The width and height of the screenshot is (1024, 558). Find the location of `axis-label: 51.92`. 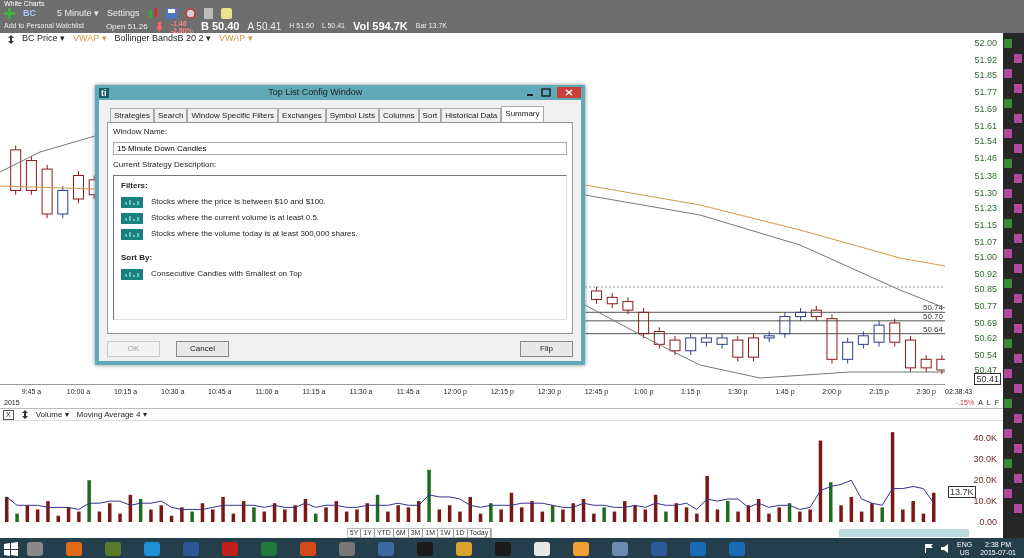

axis-label: 51.92 is located at coordinates (985, 60).